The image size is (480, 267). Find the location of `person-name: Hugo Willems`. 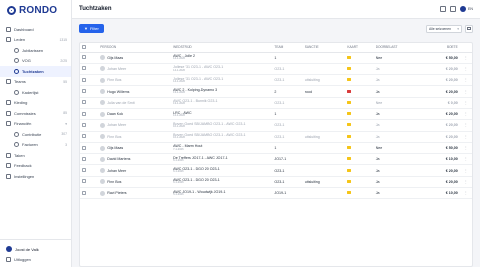

person-name: Hugo Willems is located at coordinates (118, 92).